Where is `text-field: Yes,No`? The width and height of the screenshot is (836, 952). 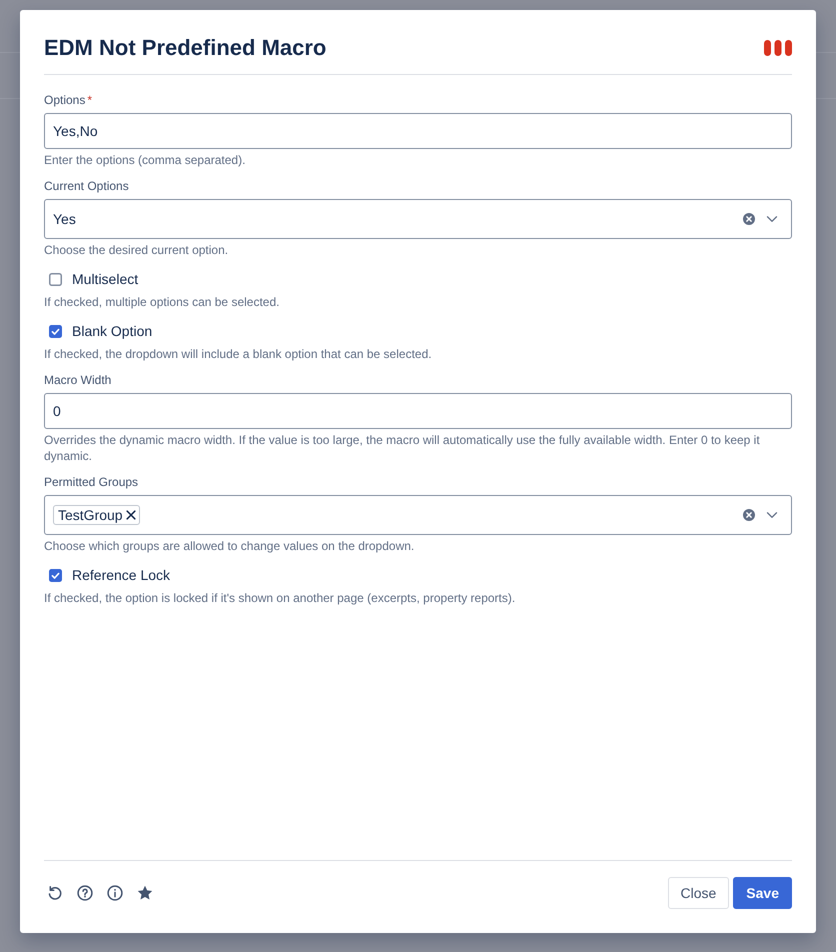 text-field: Yes,No is located at coordinates (418, 131).